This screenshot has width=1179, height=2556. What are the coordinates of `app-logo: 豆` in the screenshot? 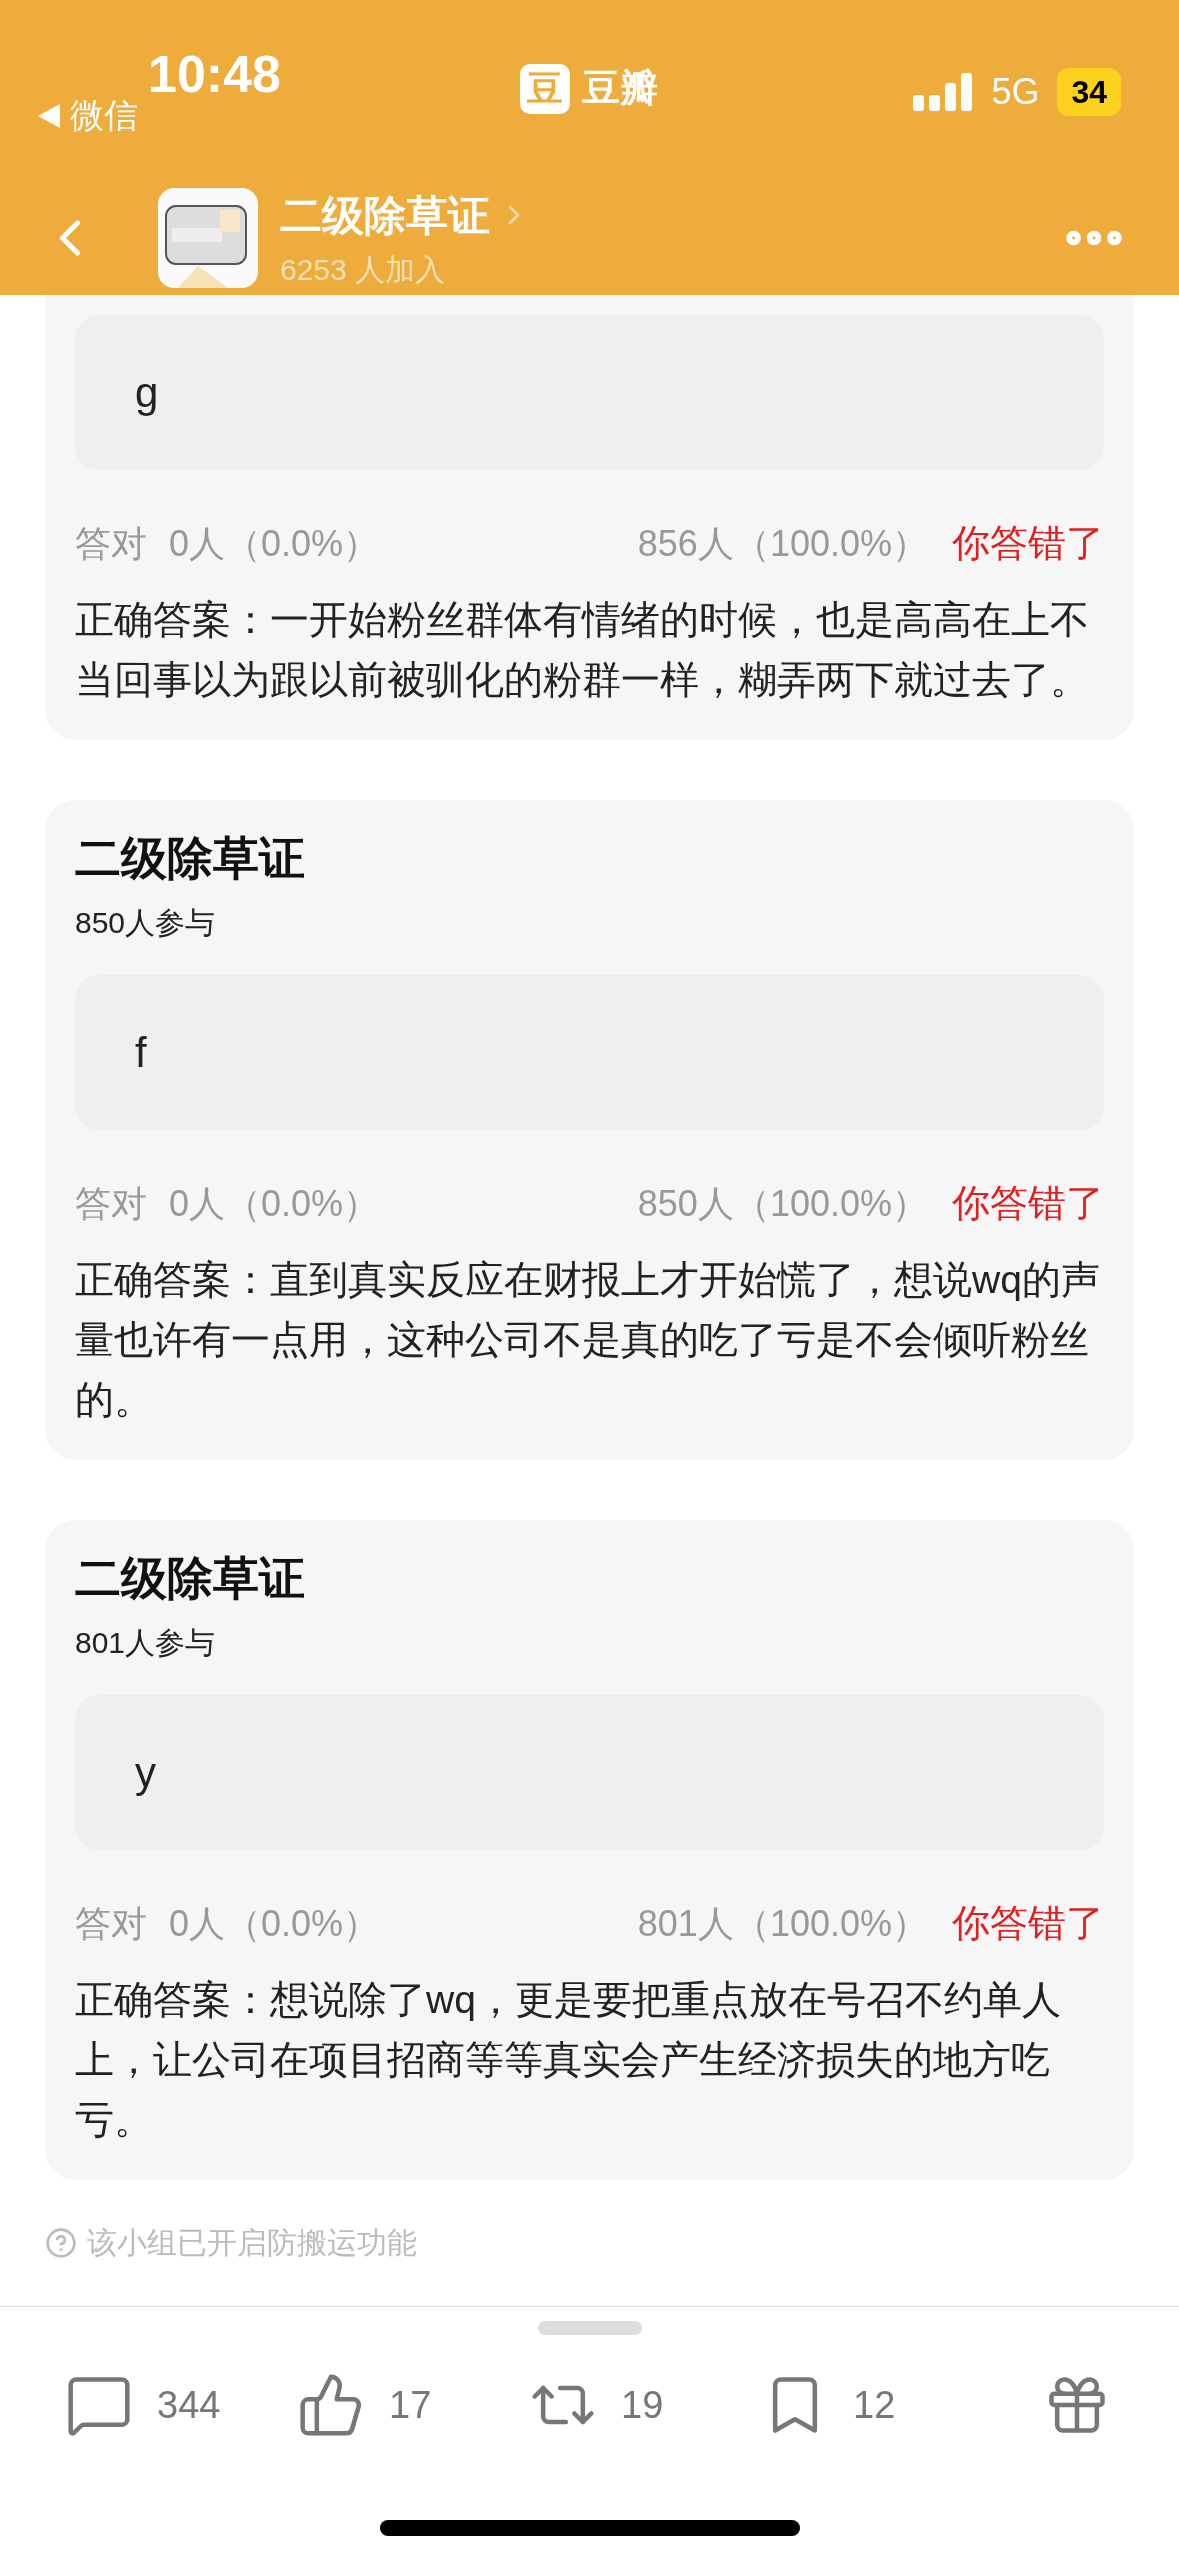 It's located at (545, 88).